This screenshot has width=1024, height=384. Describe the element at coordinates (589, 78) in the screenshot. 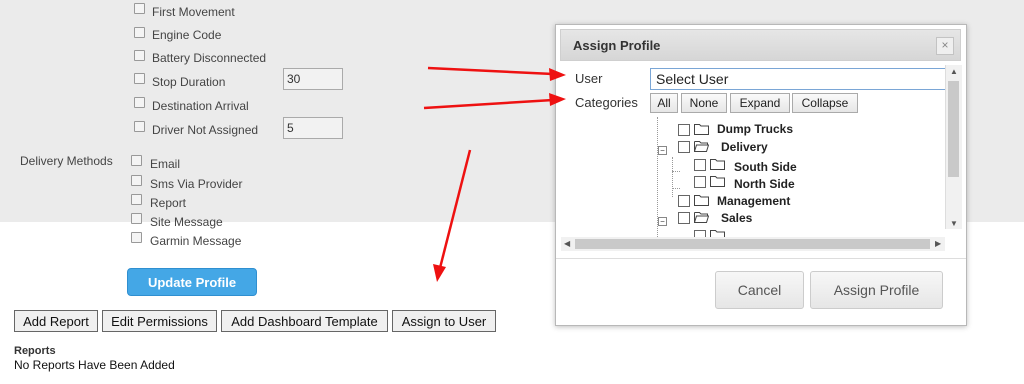

I see `user-label: User` at that location.